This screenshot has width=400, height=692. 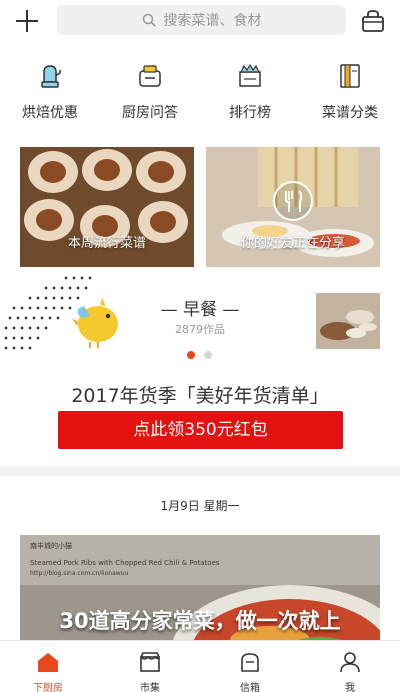 I want to click on tab-label: 市集, so click(x=150, y=687).